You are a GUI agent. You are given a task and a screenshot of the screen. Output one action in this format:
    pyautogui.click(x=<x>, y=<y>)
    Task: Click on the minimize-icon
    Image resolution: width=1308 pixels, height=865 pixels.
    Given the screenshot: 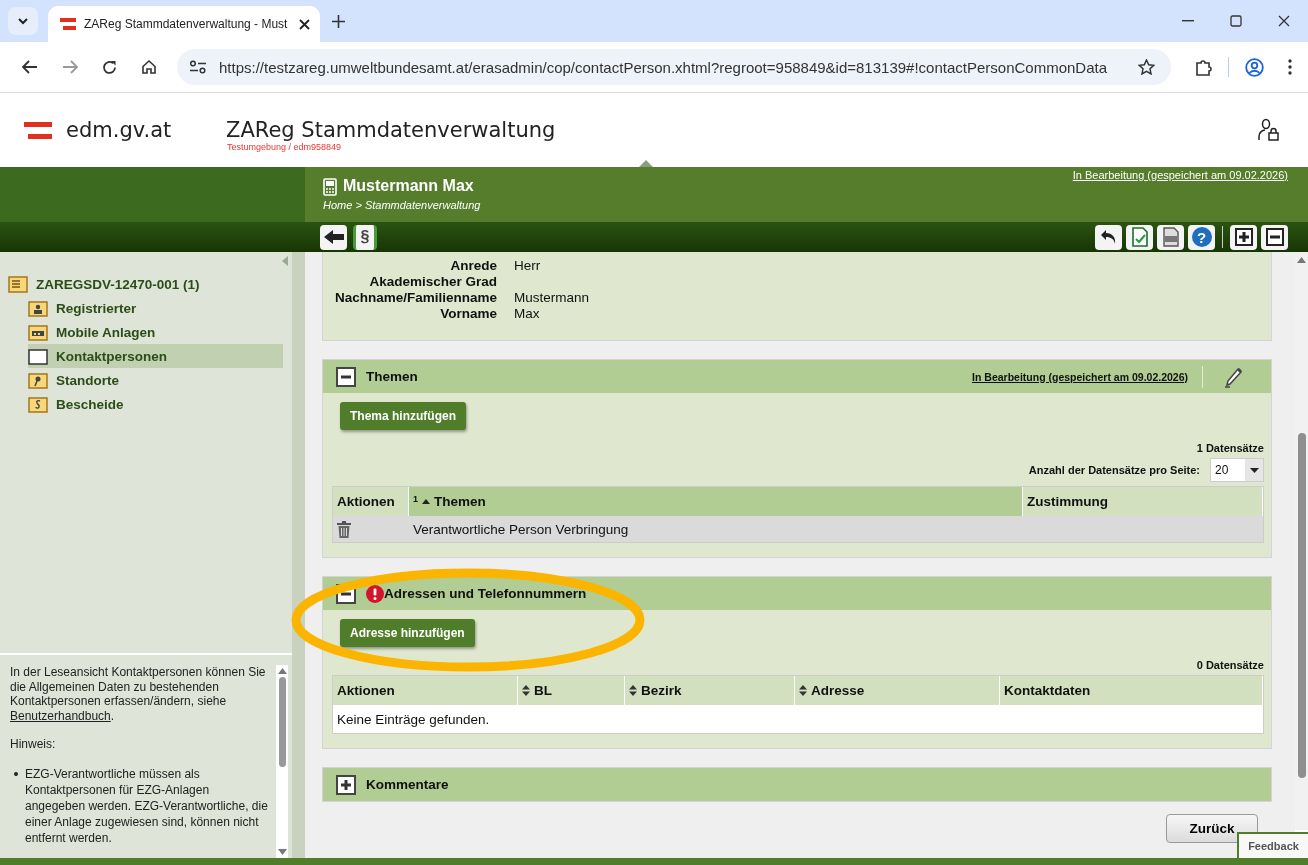 What is the action you would take?
    pyautogui.click(x=1188, y=21)
    